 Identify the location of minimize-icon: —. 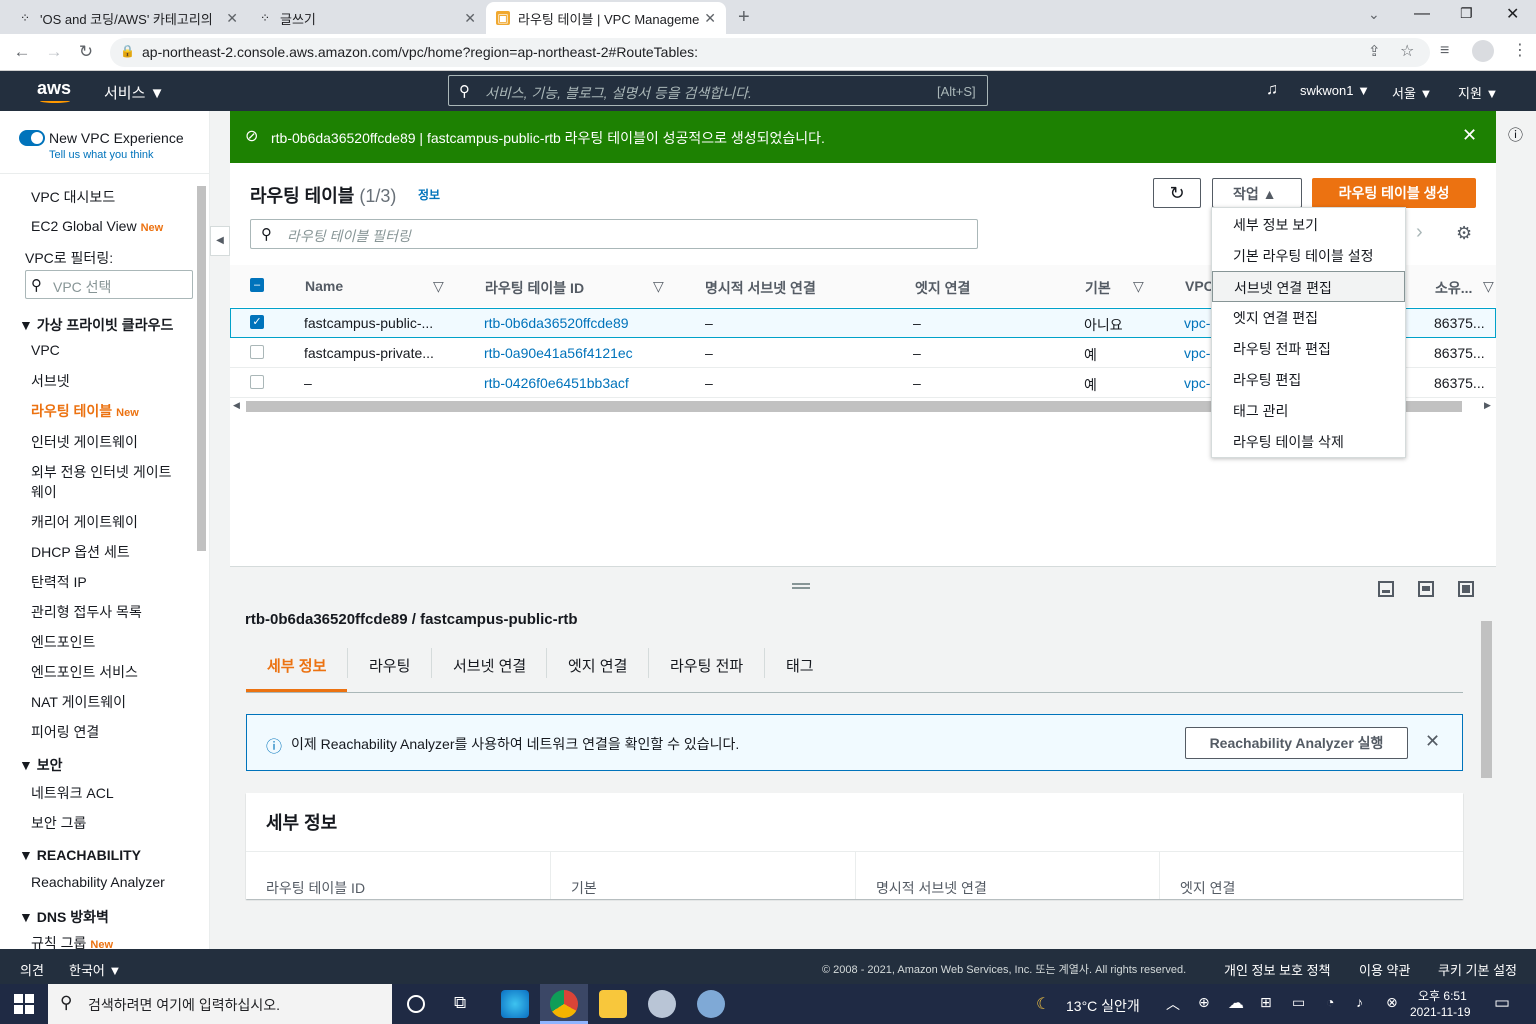
(1422, 14).